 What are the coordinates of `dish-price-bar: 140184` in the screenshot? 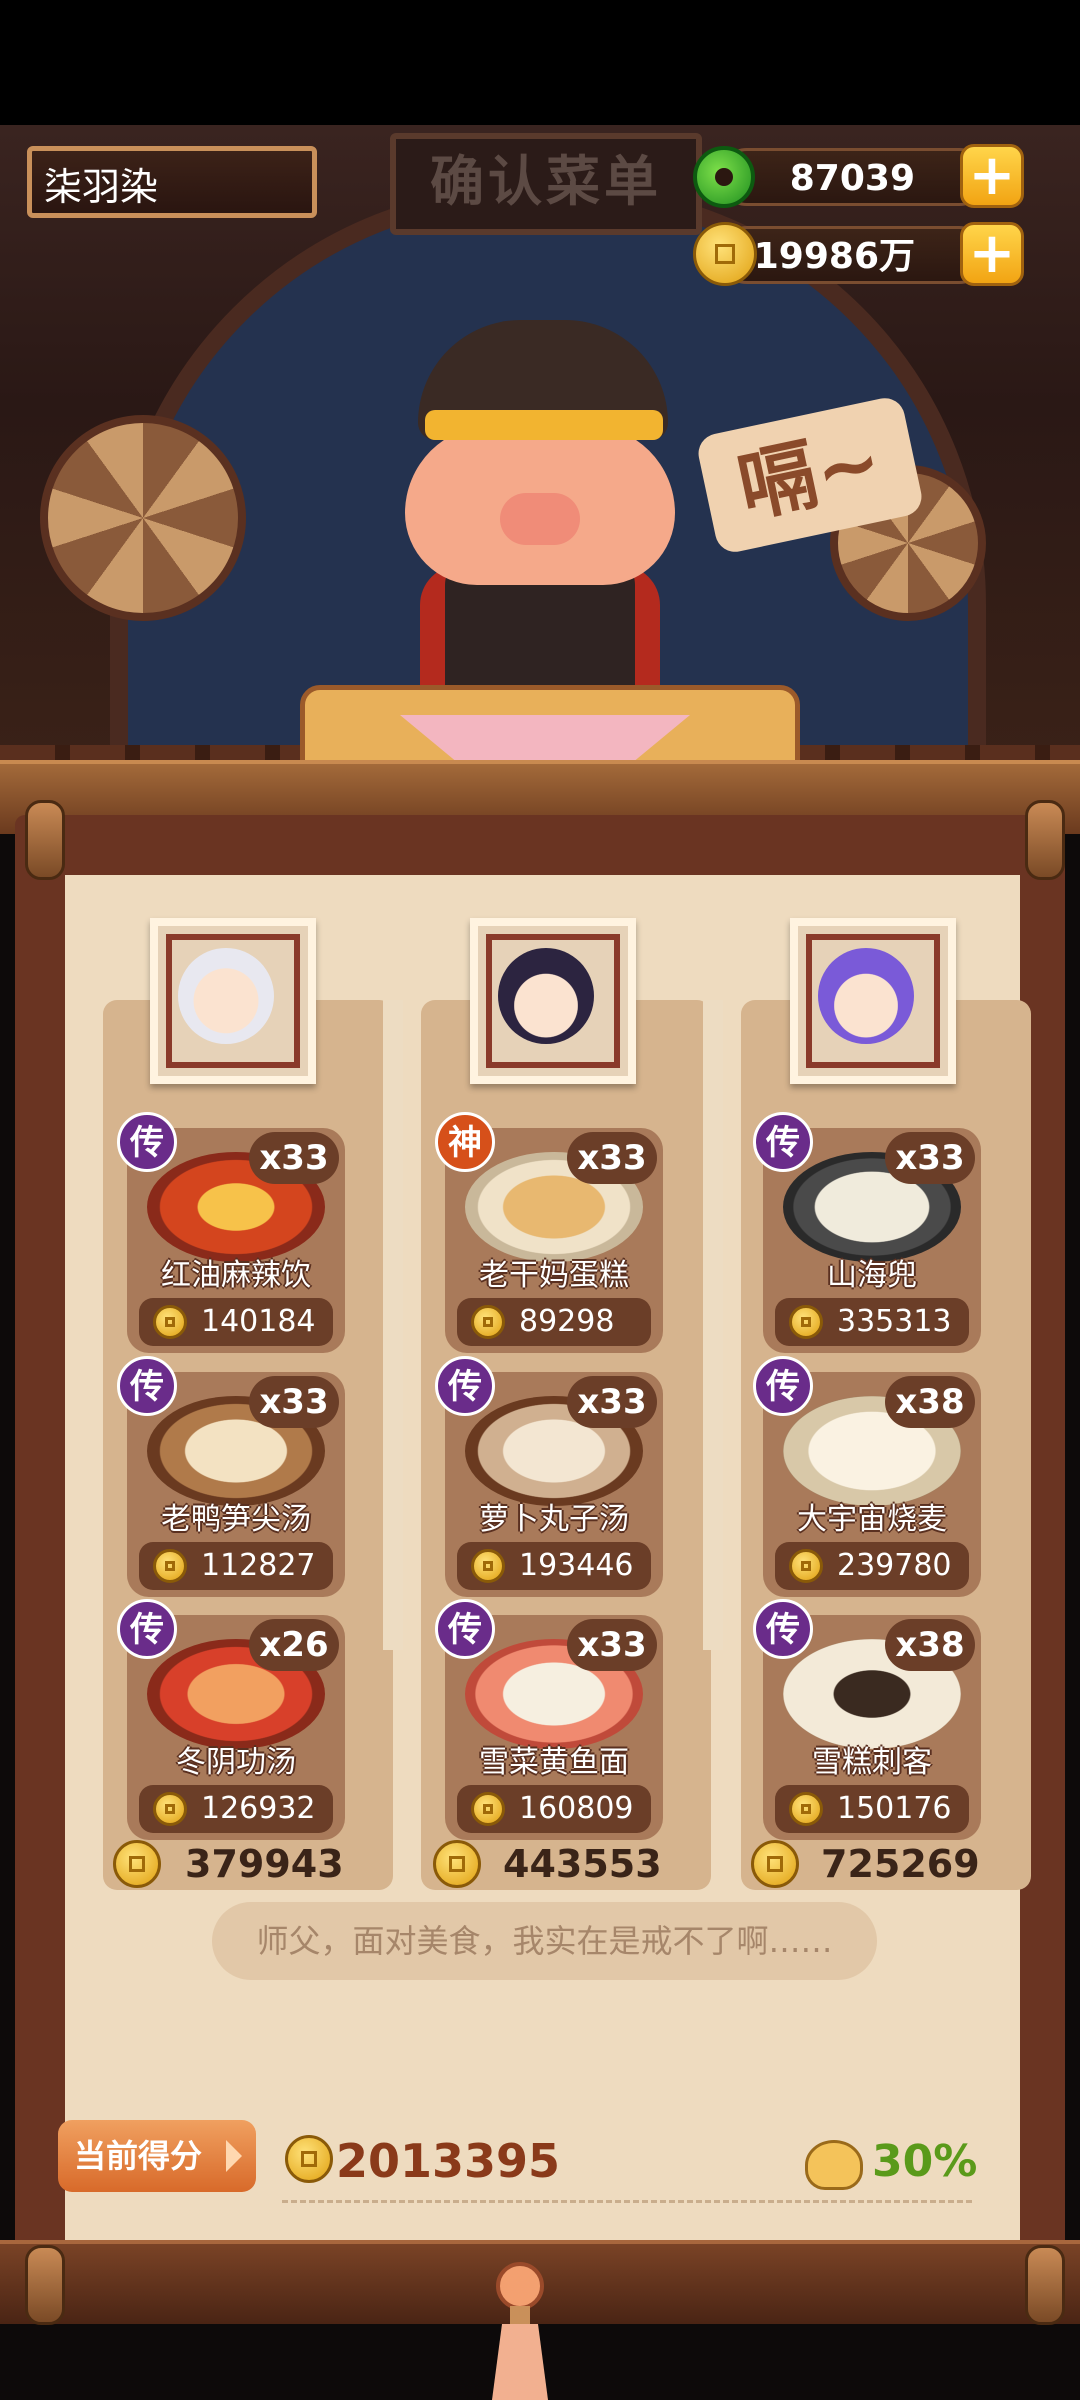 It's located at (236, 1322).